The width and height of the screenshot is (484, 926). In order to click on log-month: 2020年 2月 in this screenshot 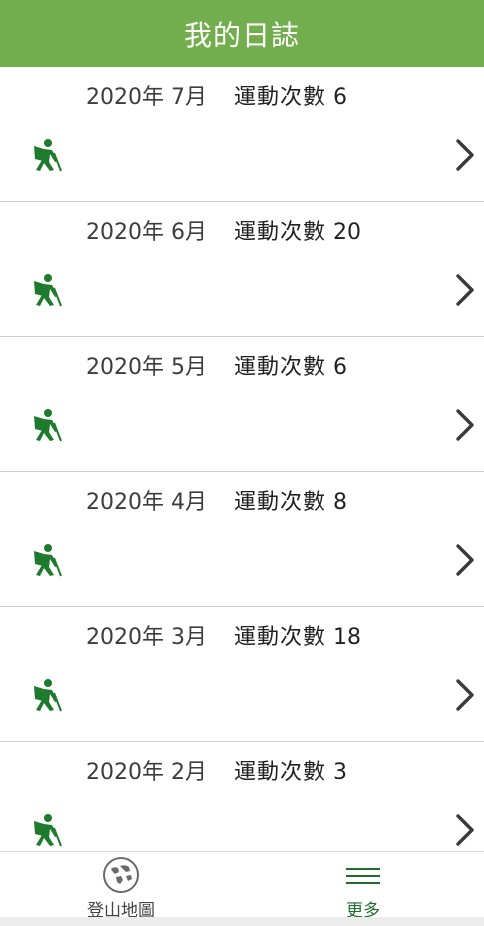, I will do `click(146, 772)`.